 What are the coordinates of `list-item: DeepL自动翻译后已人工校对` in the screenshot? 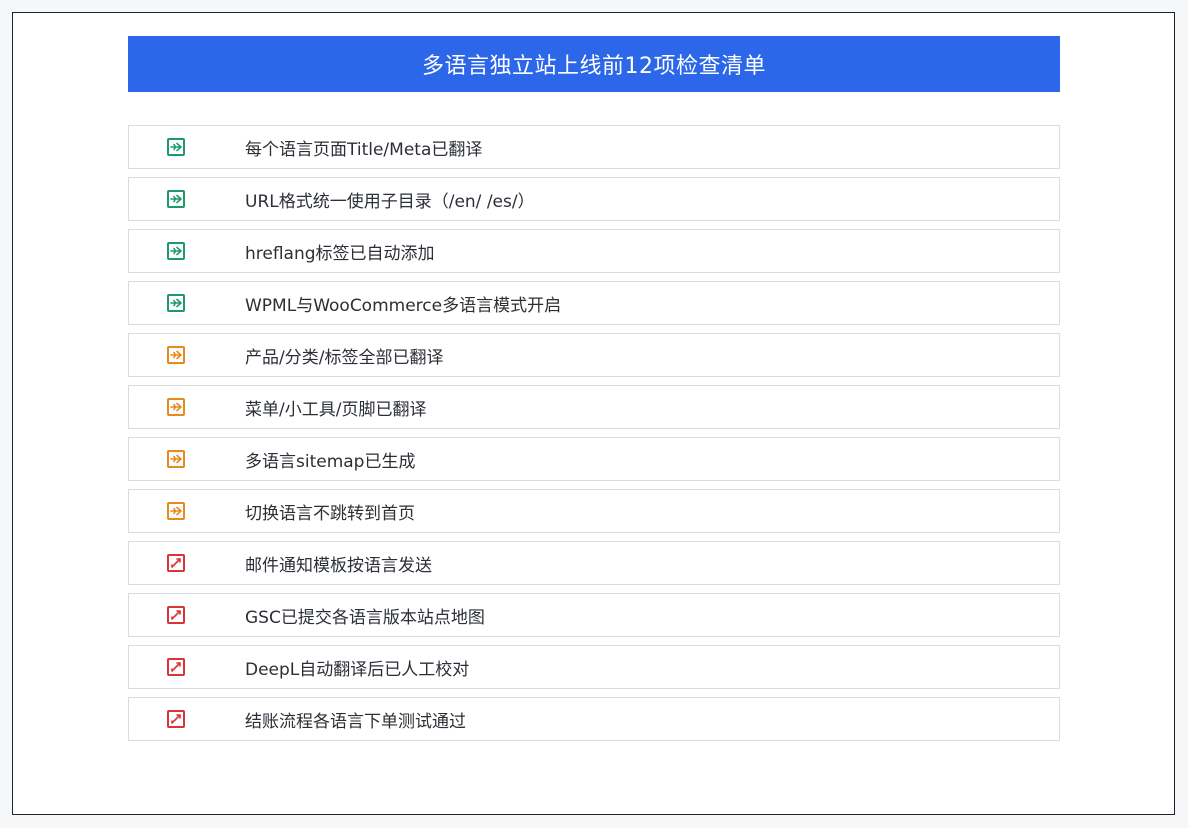 It's located at (594, 667).